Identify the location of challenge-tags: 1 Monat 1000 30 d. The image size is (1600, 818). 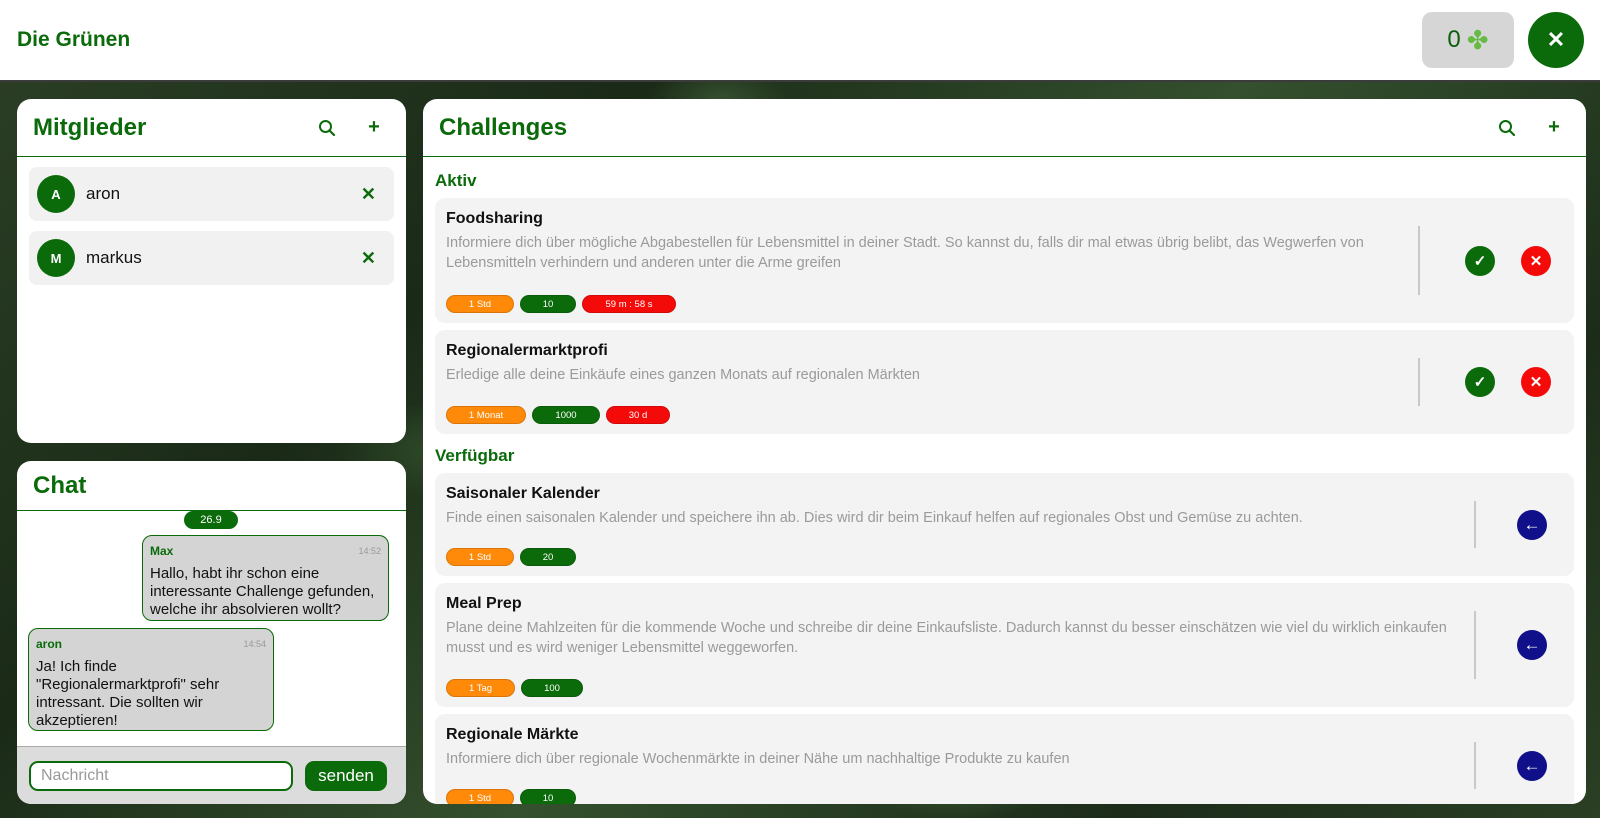
(926, 415).